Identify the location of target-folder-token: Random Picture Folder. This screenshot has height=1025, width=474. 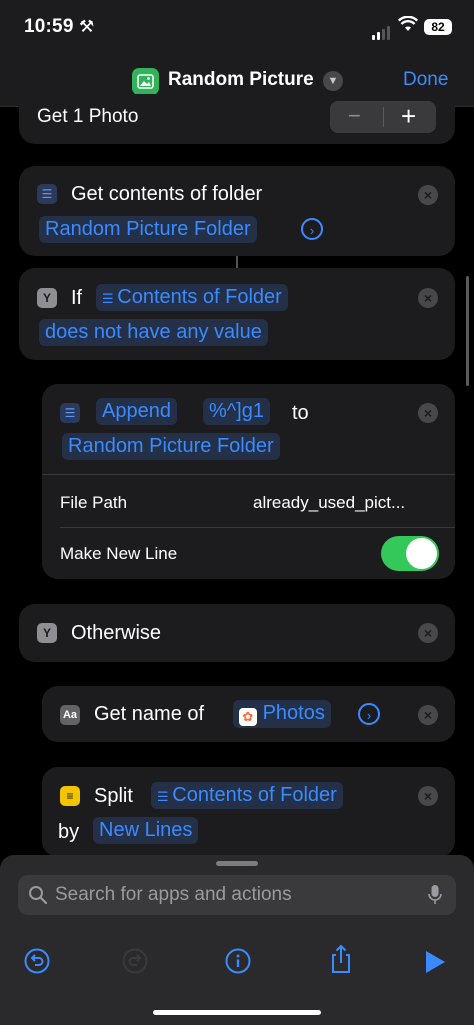
(171, 446).